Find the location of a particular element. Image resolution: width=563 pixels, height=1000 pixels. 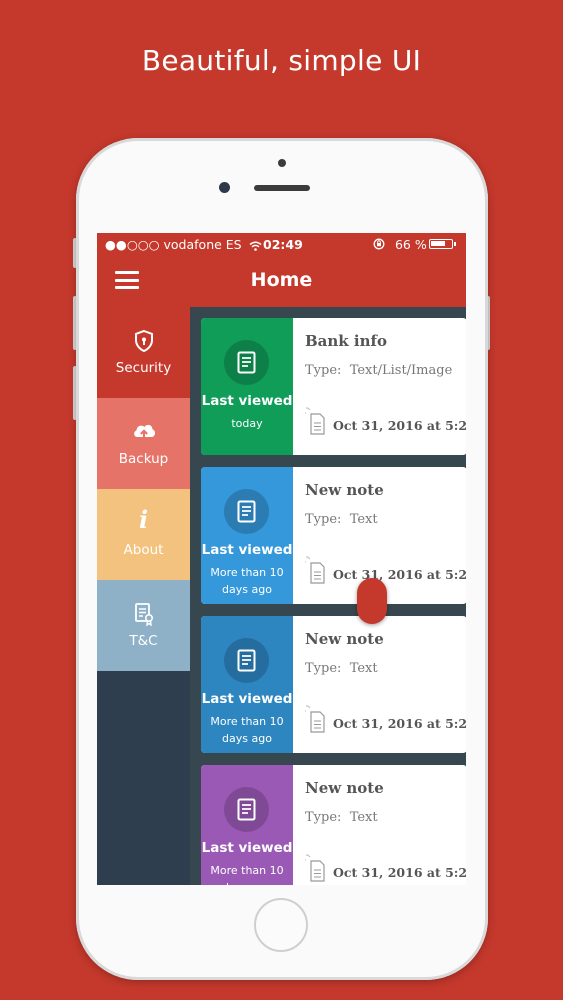

sidebar-item-security: Security is located at coordinates (143, 352).